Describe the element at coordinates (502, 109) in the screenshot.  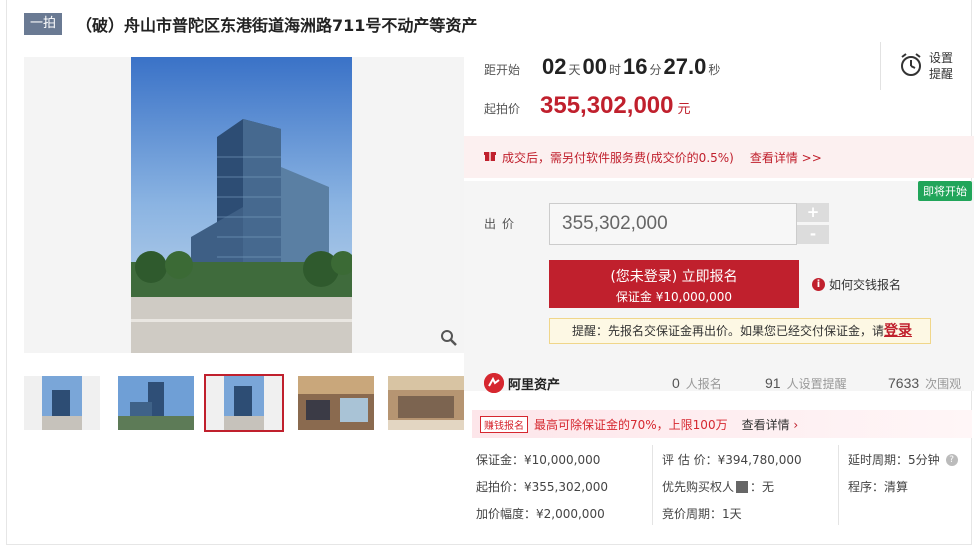
I see `start-price-label: 起拍价` at that location.